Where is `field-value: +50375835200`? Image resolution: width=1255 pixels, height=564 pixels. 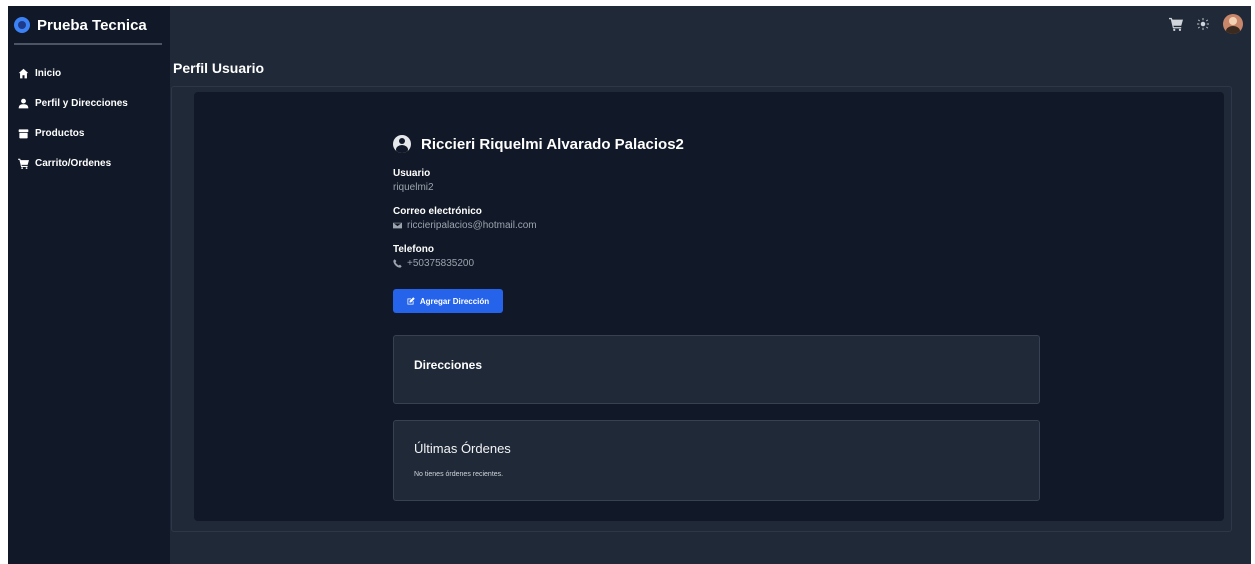
field-value: +50375835200 is located at coordinates (718, 263).